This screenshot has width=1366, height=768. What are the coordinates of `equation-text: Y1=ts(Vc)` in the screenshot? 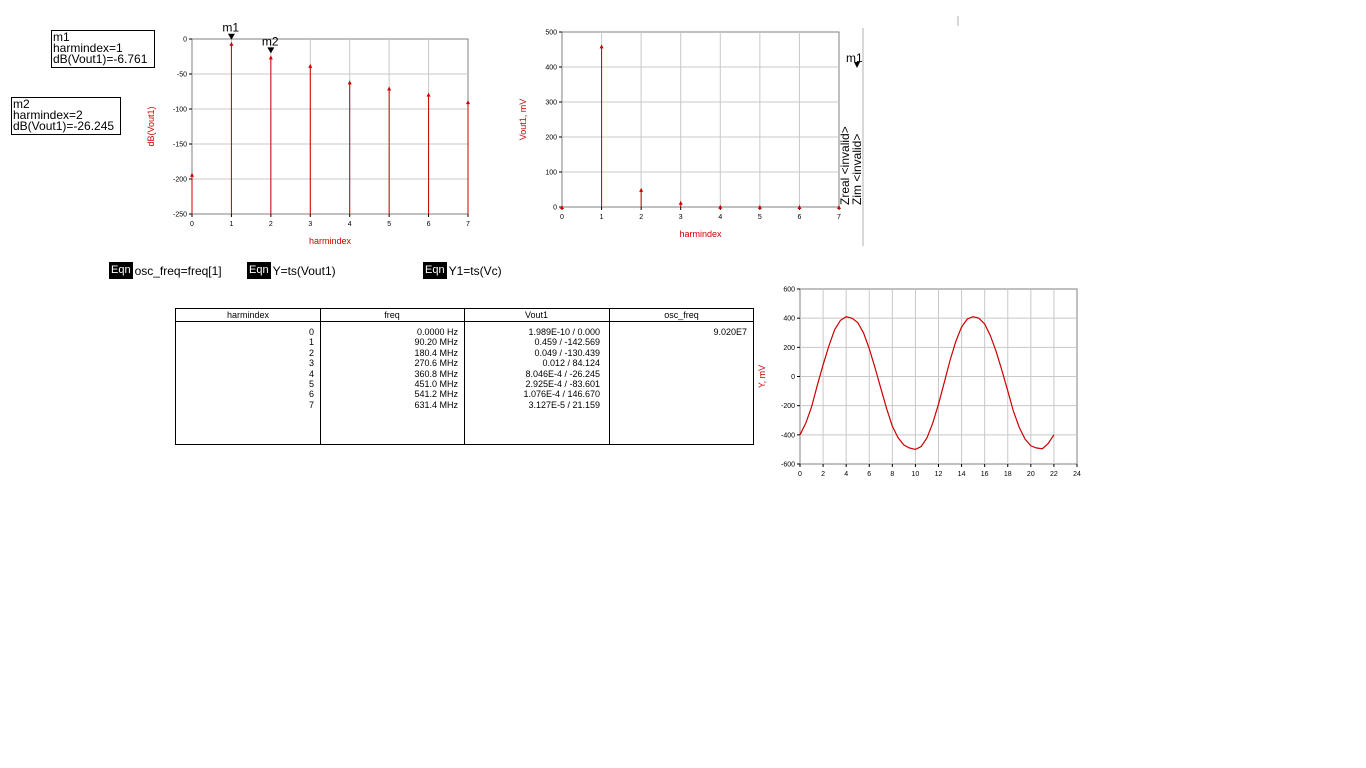 It's located at (475, 270).